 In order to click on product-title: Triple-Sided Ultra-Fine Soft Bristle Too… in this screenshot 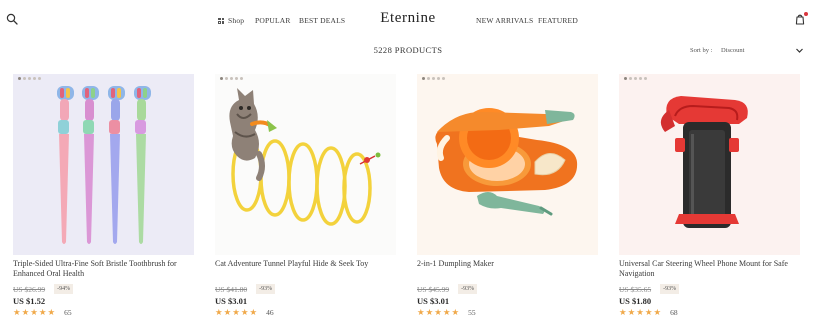, I will do `click(108, 269)`.